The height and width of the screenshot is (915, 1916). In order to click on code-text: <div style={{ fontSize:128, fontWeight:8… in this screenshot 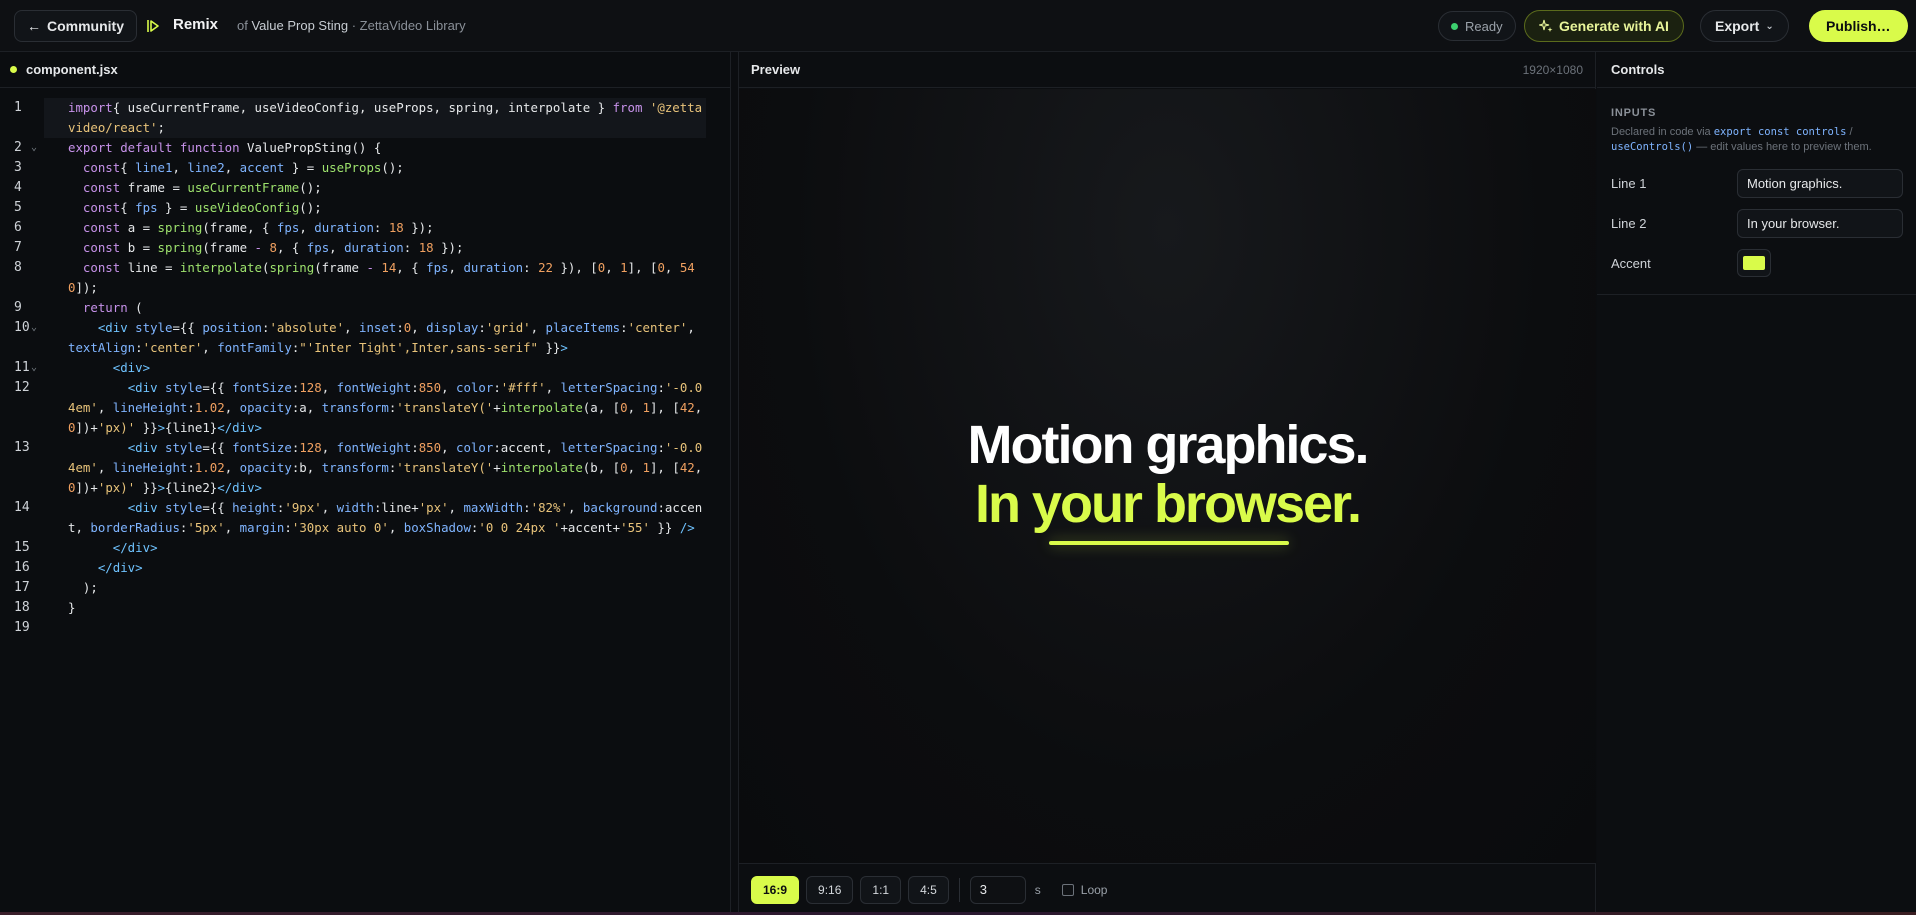, I will do `click(389, 467)`.